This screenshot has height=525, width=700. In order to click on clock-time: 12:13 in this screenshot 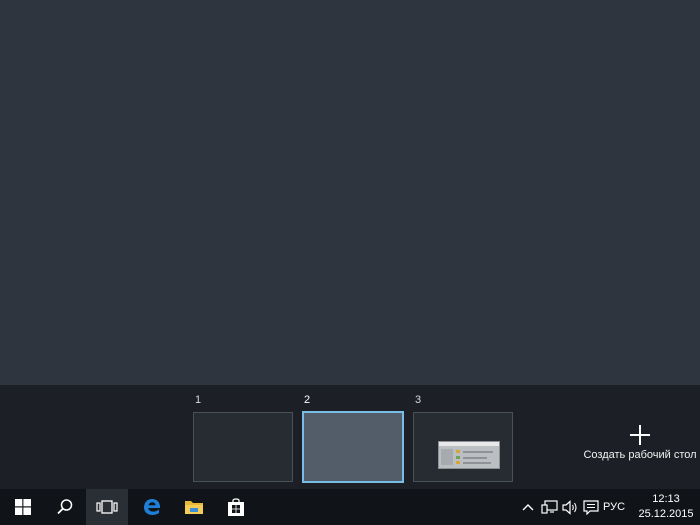, I will do `click(666, 499)`.